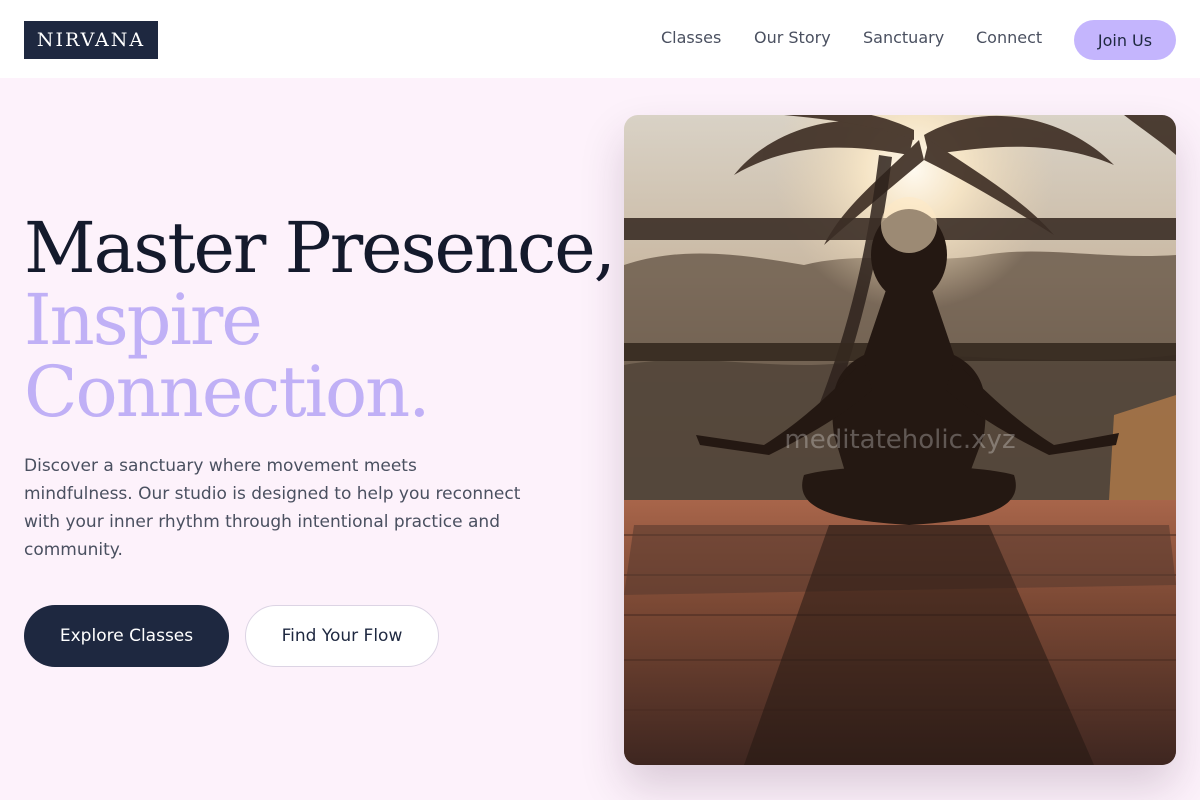  What do you see at coordinates (1125, 40) in the screenshot?
I see `join-us-button: Join Us` at bounding box center [1125, 40].